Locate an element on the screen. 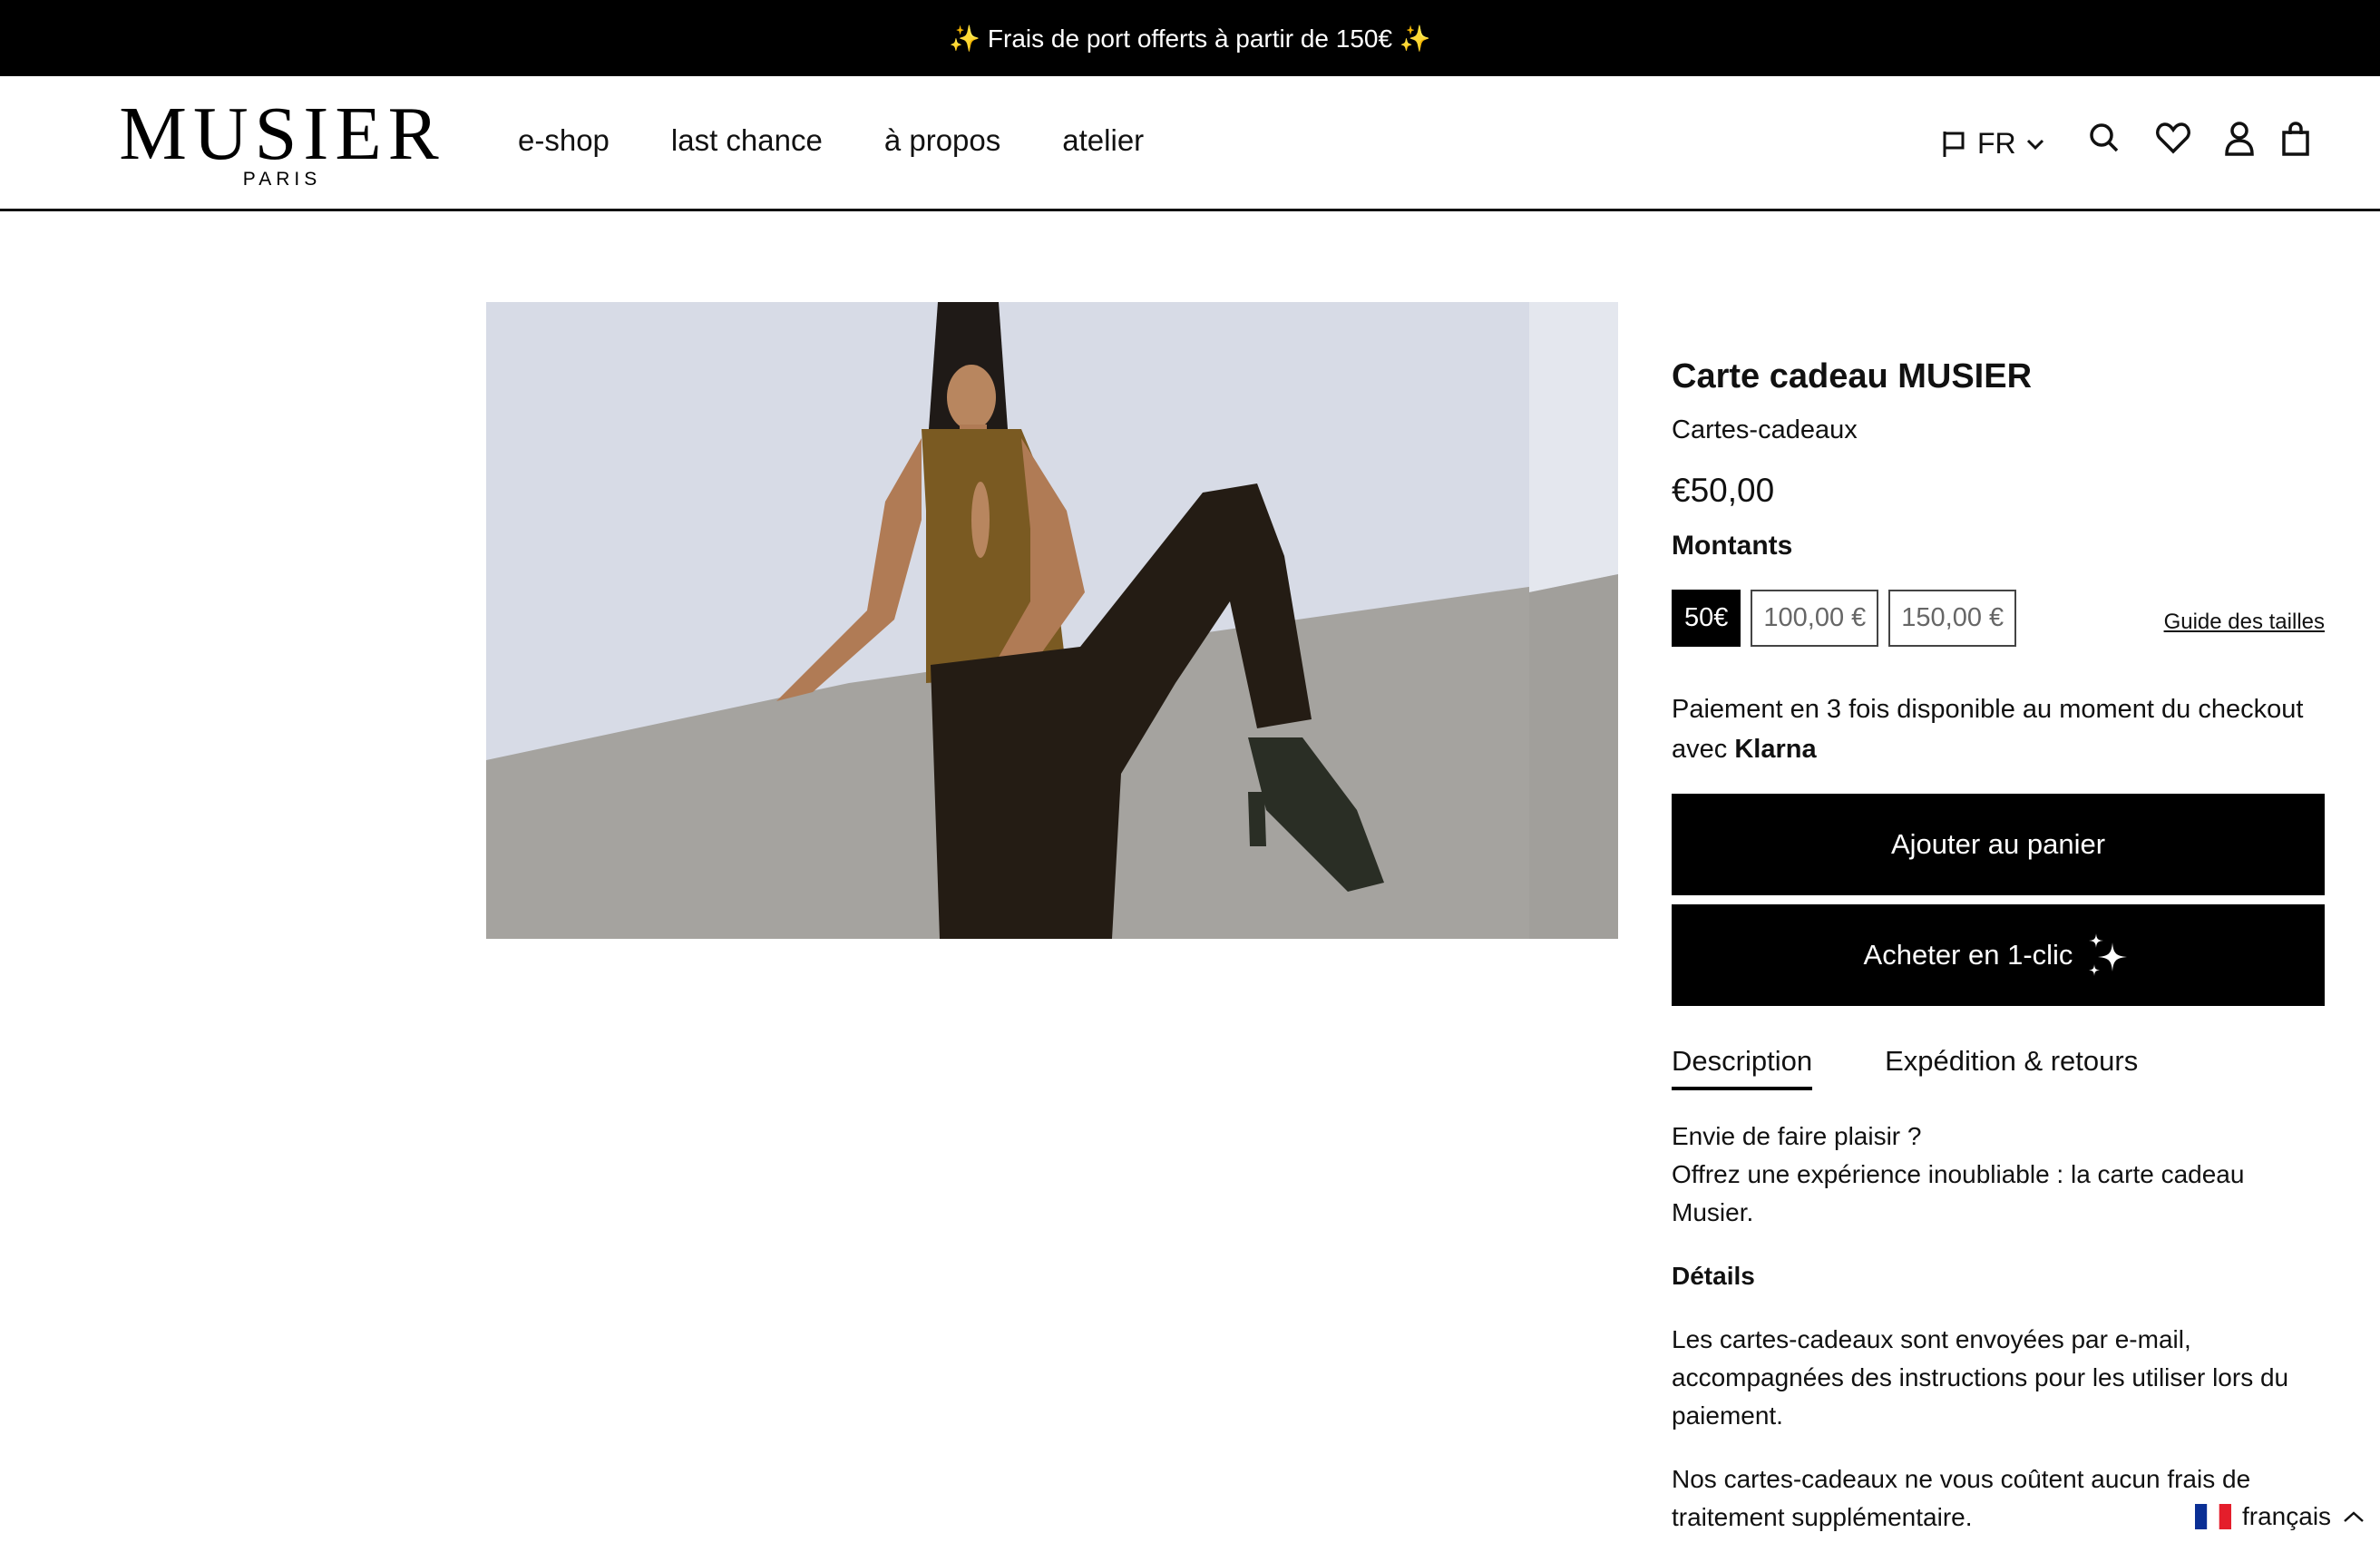 The image size is (2380, 1562). cart-button is located at coordinates (2295, 141).